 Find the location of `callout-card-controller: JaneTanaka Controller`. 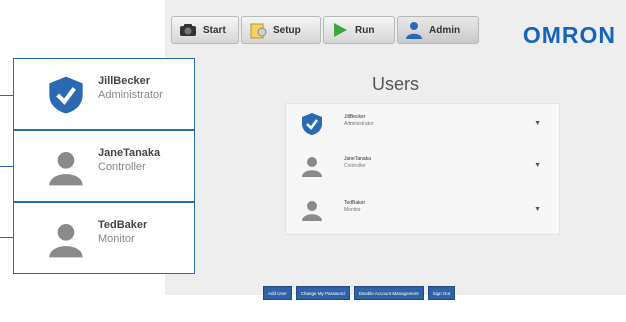

callout-card-controller: JaneTanaka Controller is located at coordinates (104, 166).